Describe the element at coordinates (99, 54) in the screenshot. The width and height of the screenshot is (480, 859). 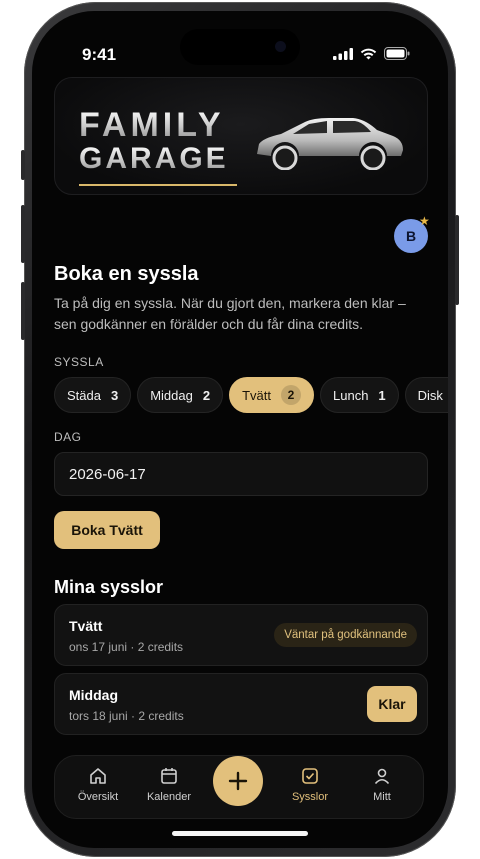
I see `status-time: 9:41` at that location.